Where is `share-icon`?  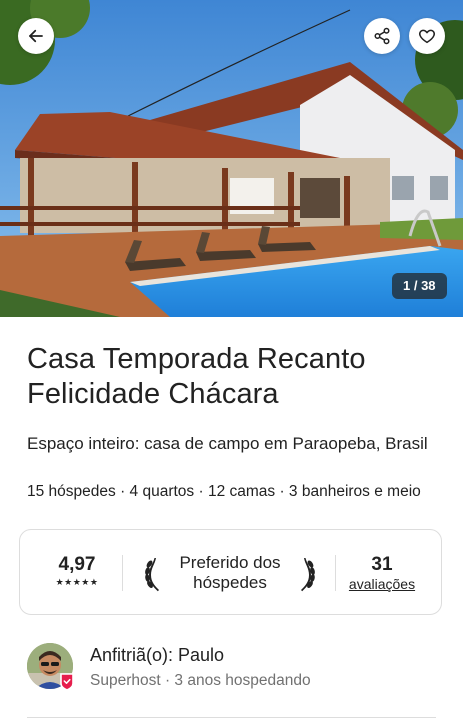
share-icon is located at coordinates (382, 36).